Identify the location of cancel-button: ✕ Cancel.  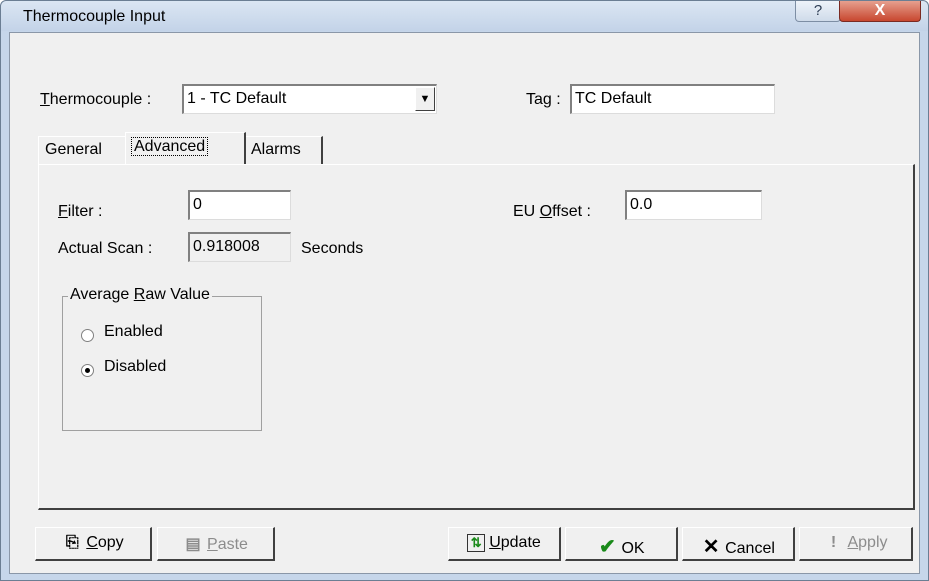
(738, 544).